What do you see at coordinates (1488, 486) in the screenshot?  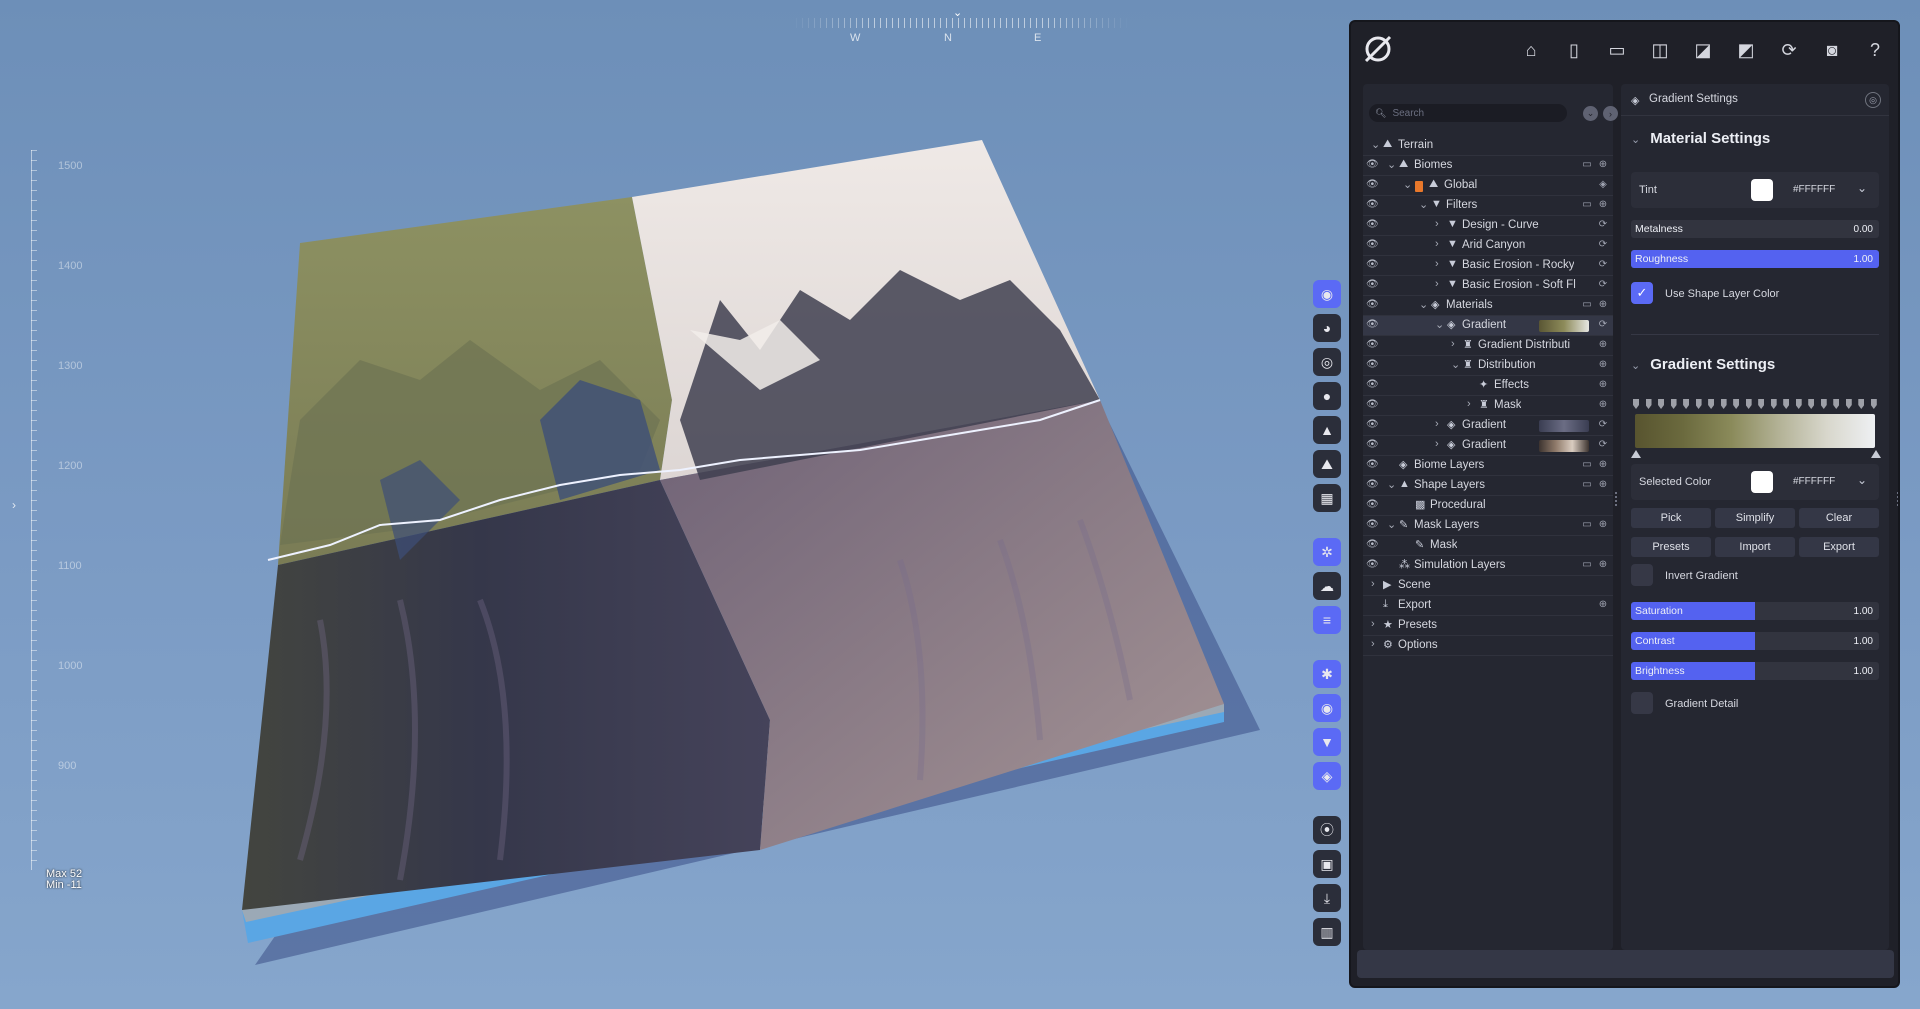 I see `tree-row: 👁︎ ⌄ ▲ Shape Layers ▭ ⊕` at bounding box center [1488, 486].